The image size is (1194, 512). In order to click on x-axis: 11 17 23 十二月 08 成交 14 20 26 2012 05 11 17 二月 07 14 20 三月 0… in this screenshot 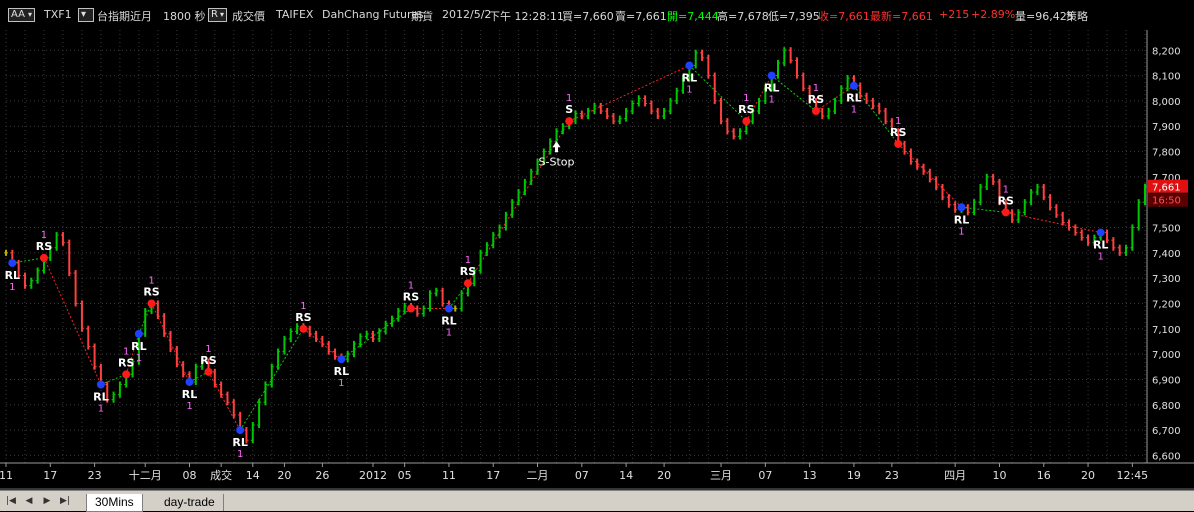, I will do `click(597, 476)`.